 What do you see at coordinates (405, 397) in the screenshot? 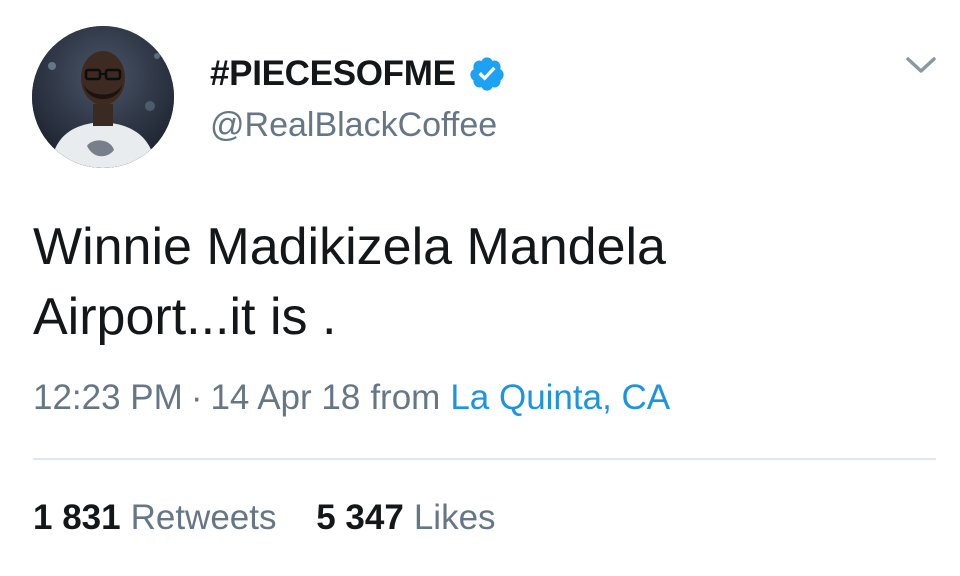
I see `from-label: from` at bounding box center [405, 397].